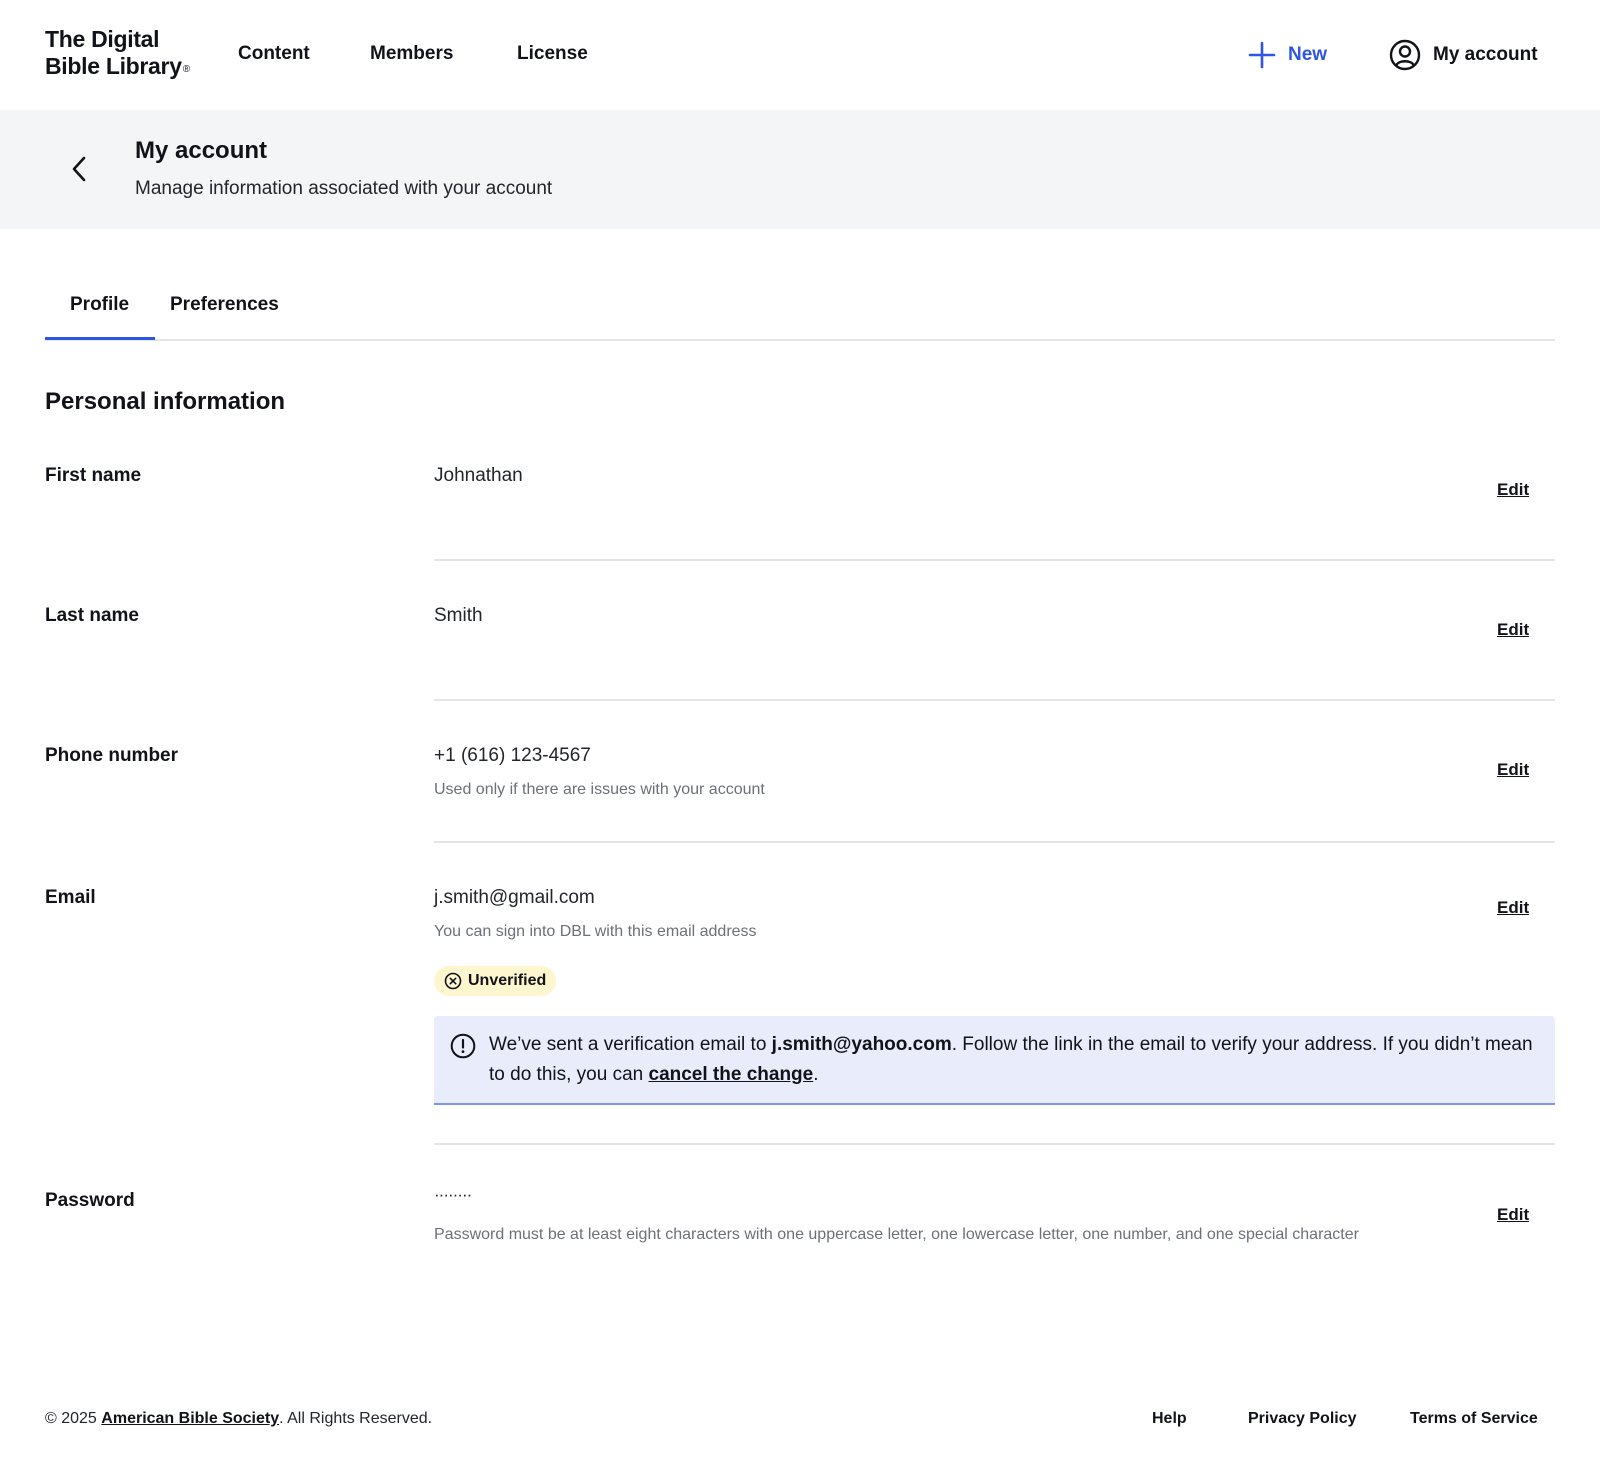 The height and width of the screenshot is (1477, 1600). Describe the element at coordinates (90, 1200) in the screenshot. I see `password-label: Password` at that location.